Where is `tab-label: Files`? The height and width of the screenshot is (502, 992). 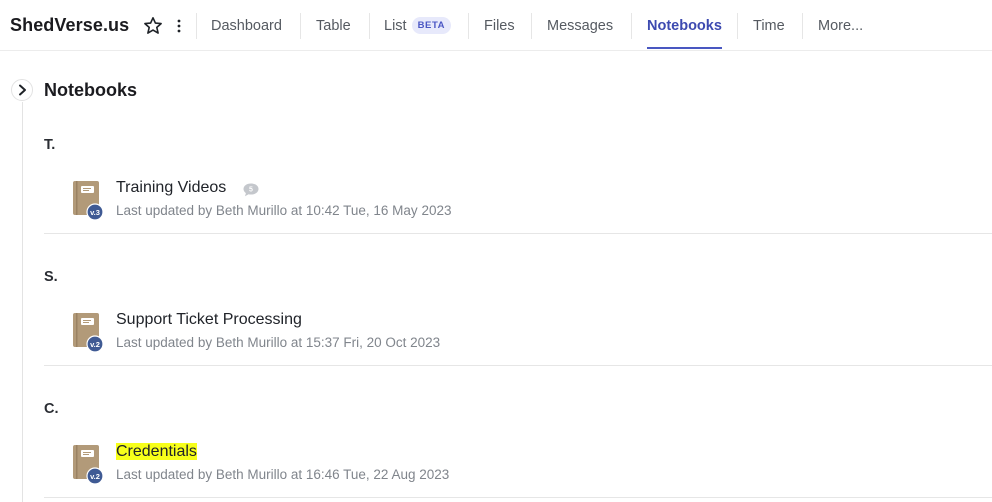
tab-label: Files is located at coordinates (499, 26).